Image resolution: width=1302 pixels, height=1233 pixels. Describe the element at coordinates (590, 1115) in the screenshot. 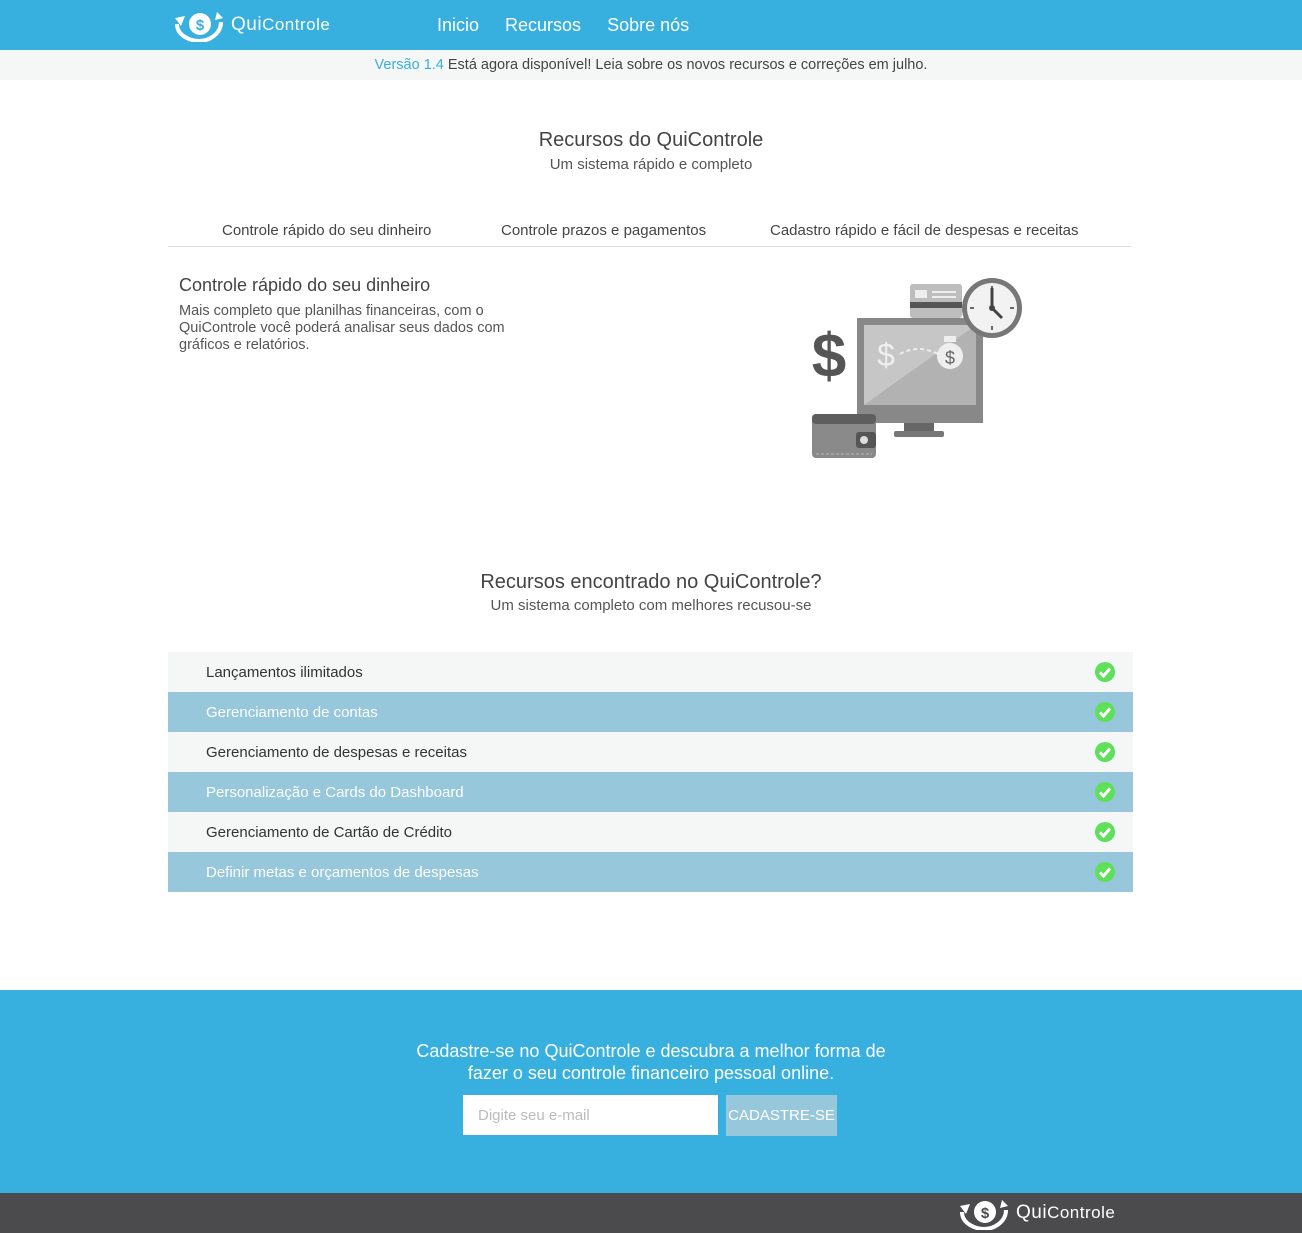

I see `email-input` at that location.